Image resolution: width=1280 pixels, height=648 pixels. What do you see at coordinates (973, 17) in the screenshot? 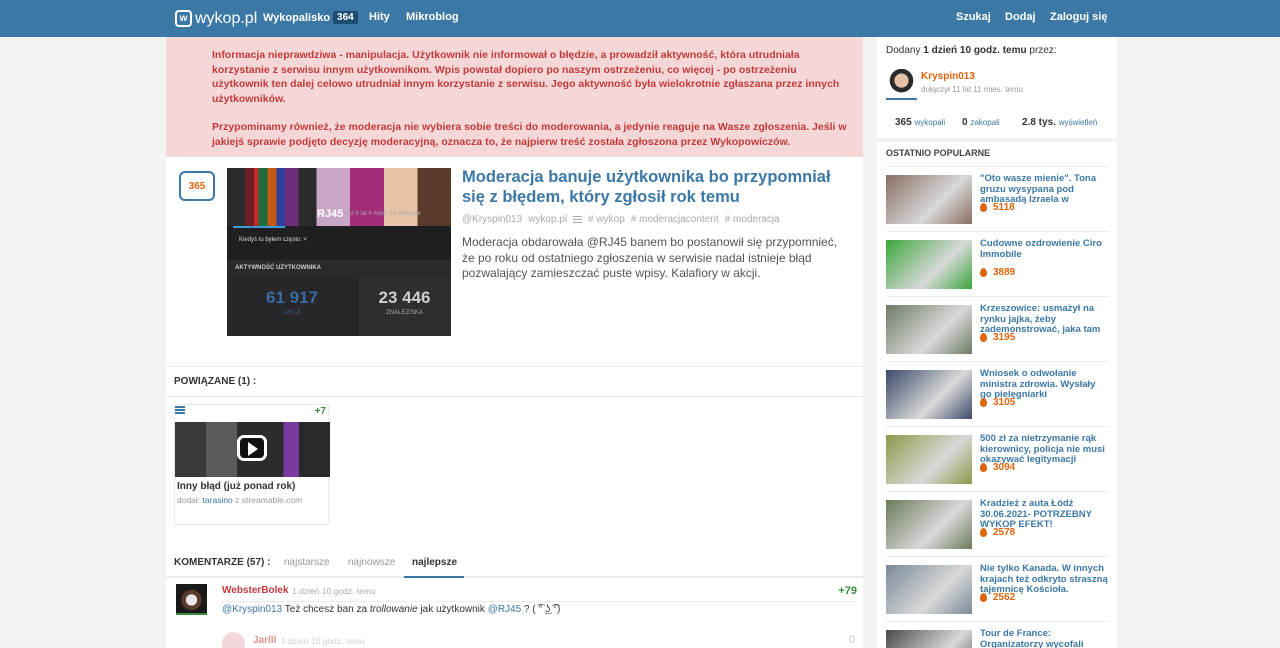
I see `nav-search: Szukaj` at bounding box center [973, 17].